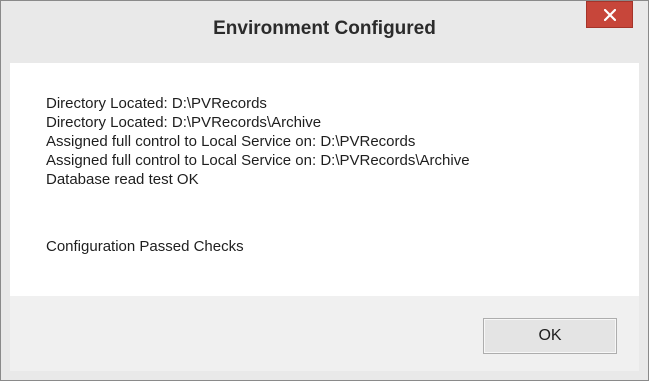 The width and height of the screenshot is (649, 381). What do you see at coordinates (145, 246) in the screenshot?
I see `status-text: Configuration Passed Checks` at bounding box center [145, 246].